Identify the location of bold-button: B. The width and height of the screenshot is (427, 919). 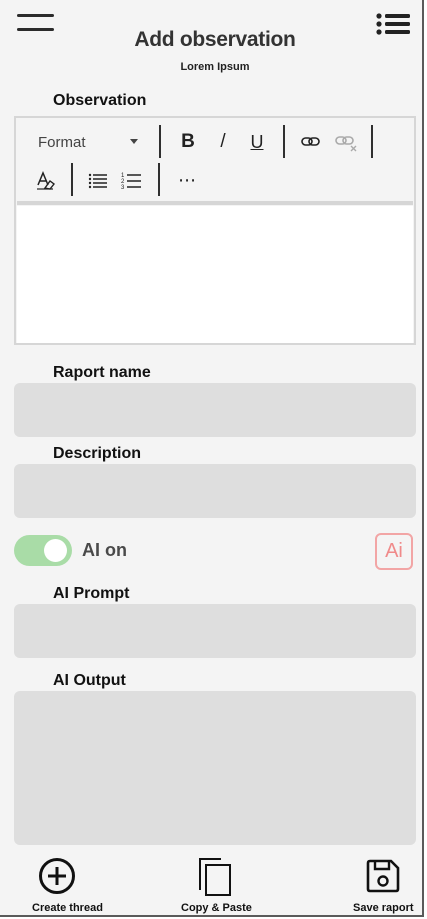
(188, 142).